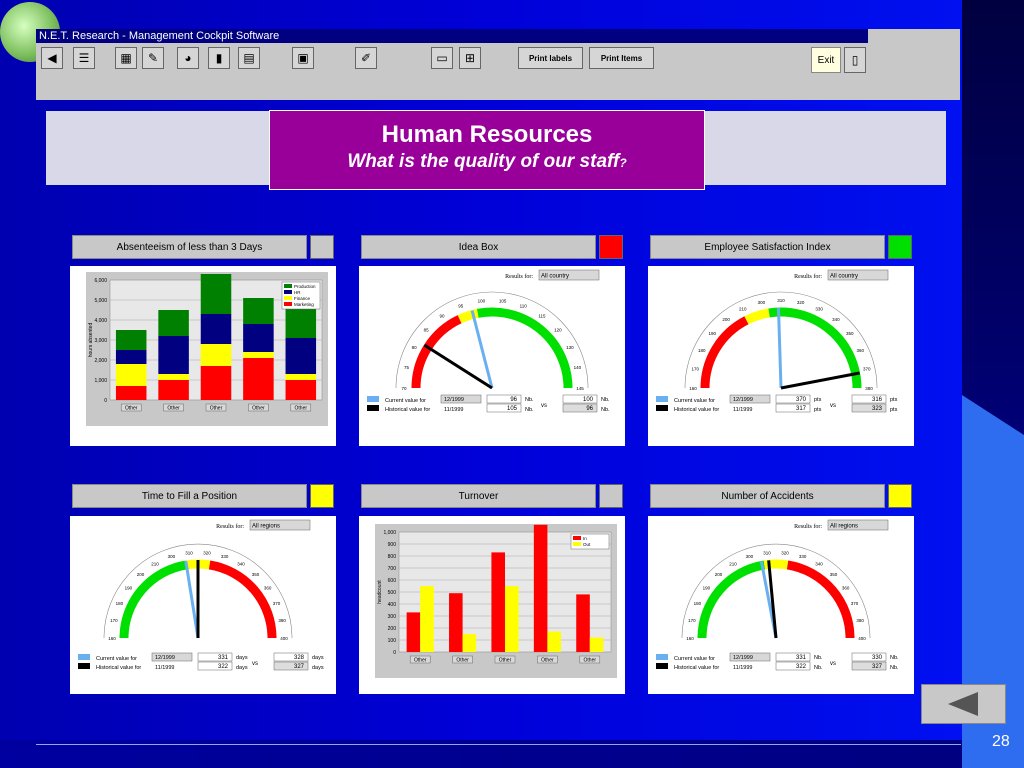 The image size is (1024, 768). What do you see at coordinates (299, 658) in the screenshot?
I see `compare-current-value: 328` at bounding box center [299, 658].